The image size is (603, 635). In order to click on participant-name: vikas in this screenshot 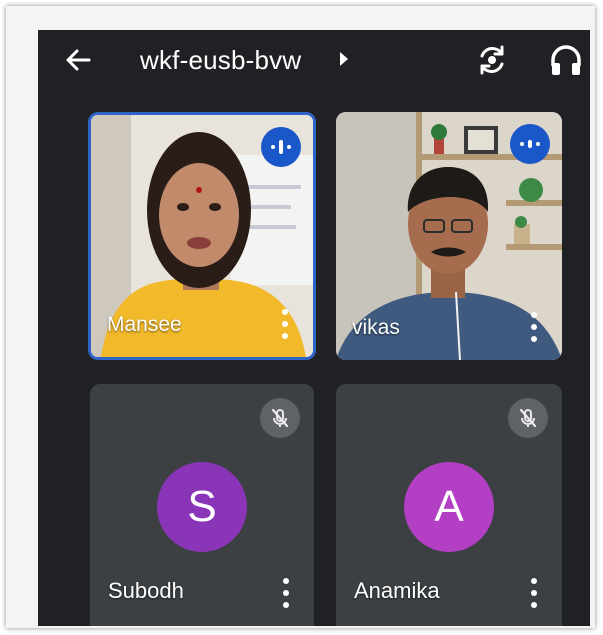, I will do `click(376, 327)`.